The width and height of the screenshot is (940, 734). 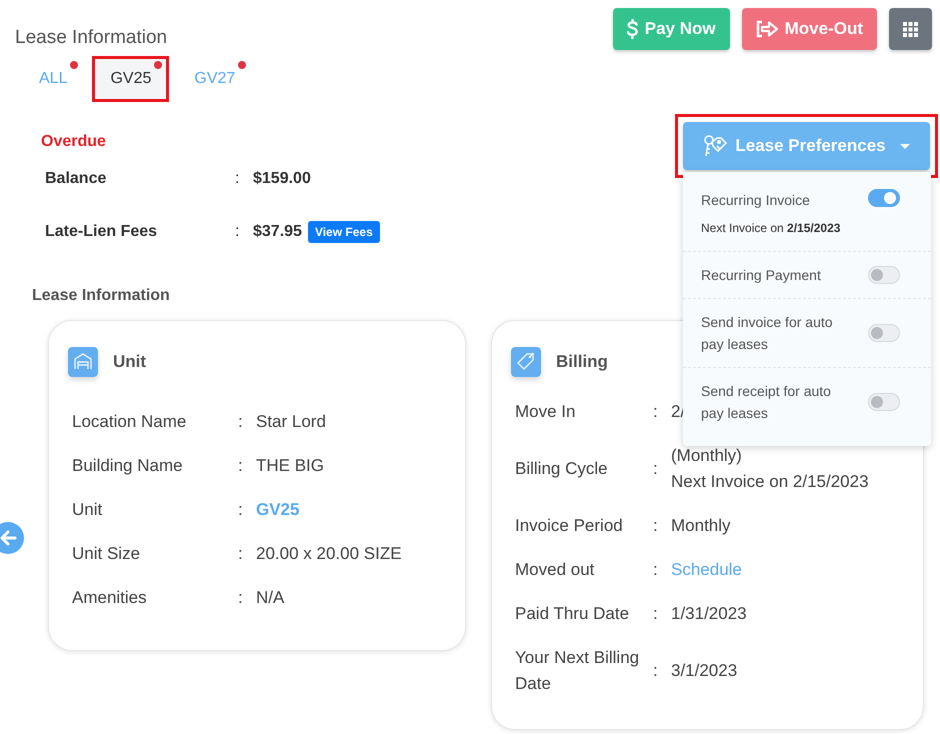 I want to click on field-value: Monthly, so click(x=701, y=526).